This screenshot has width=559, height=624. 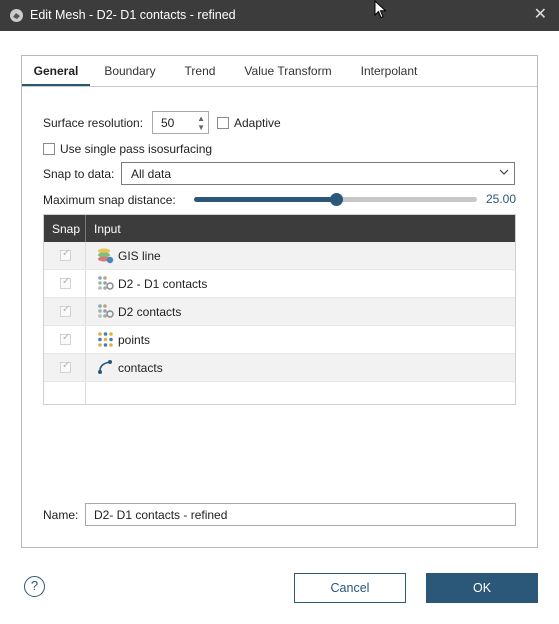 I want to click on table-row: contacts, so click(x=279, y=368).